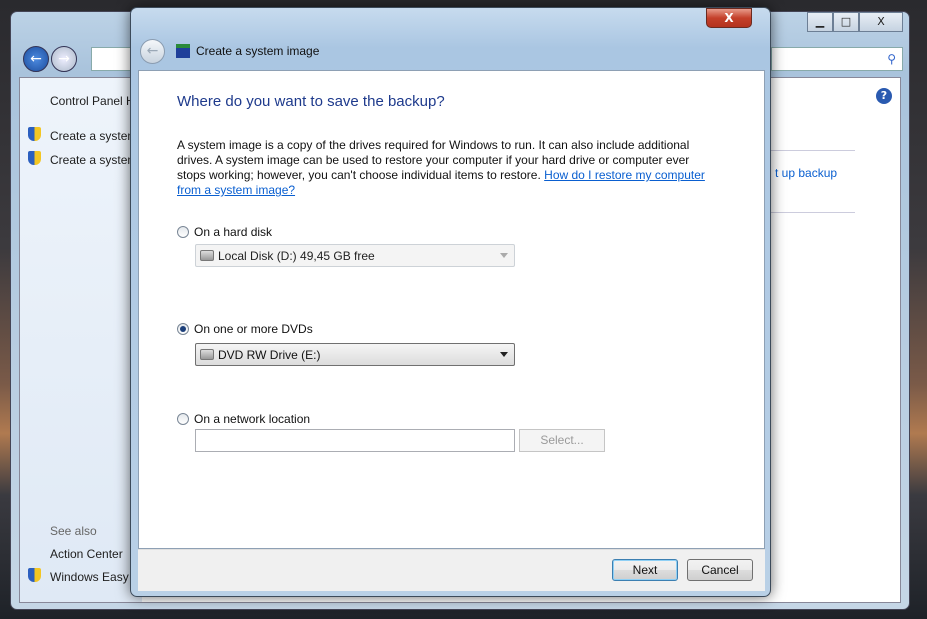 The image size is (927, 619). What do you see at coordinates (73, 531) in the screenshot?
I see `see-also-label: See also` at bounding box center [73, 531].